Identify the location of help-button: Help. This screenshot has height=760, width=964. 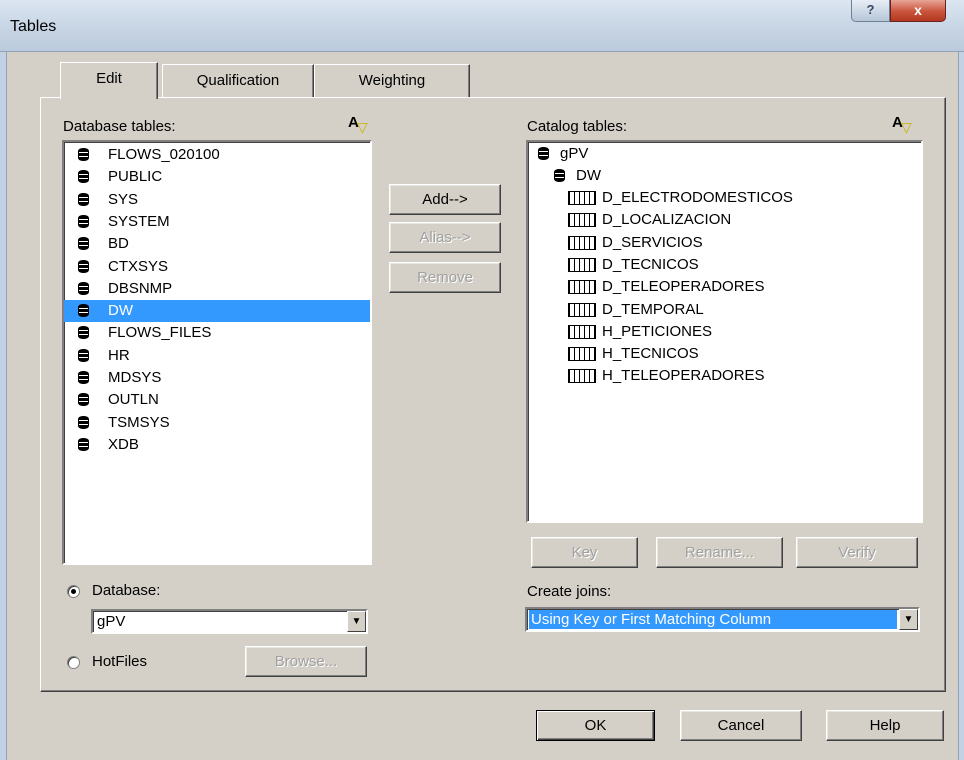
(885, 725).